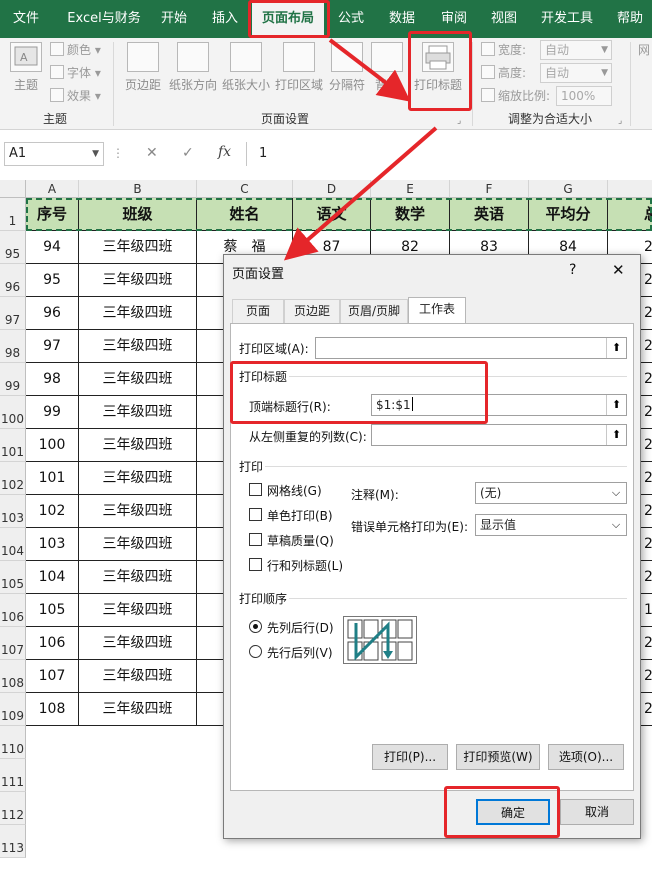  Describe the element at coordinates (26, 19) in the screenshot. I see `tab-file: 文件` at that location.